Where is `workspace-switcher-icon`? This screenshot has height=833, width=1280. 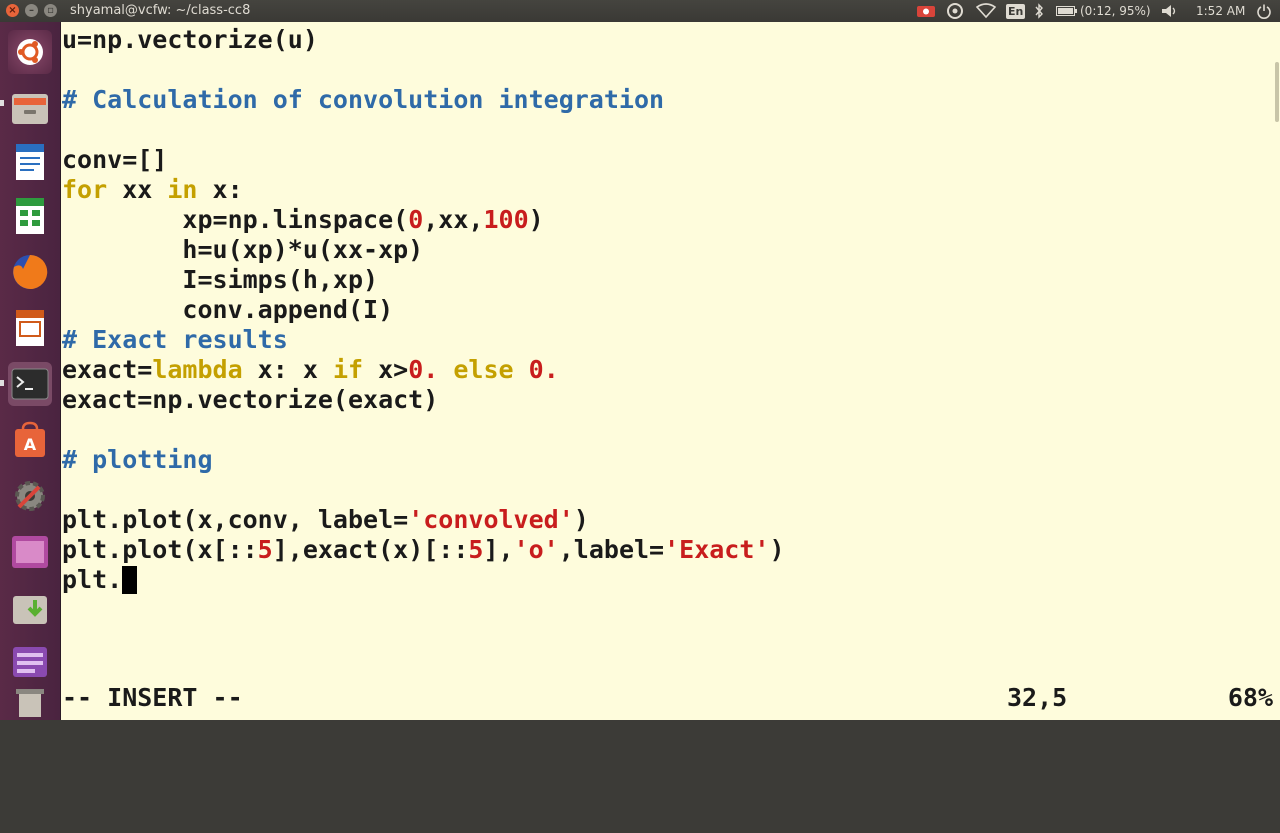
workspace-switcher-icon is located at coordinates (30, 552).